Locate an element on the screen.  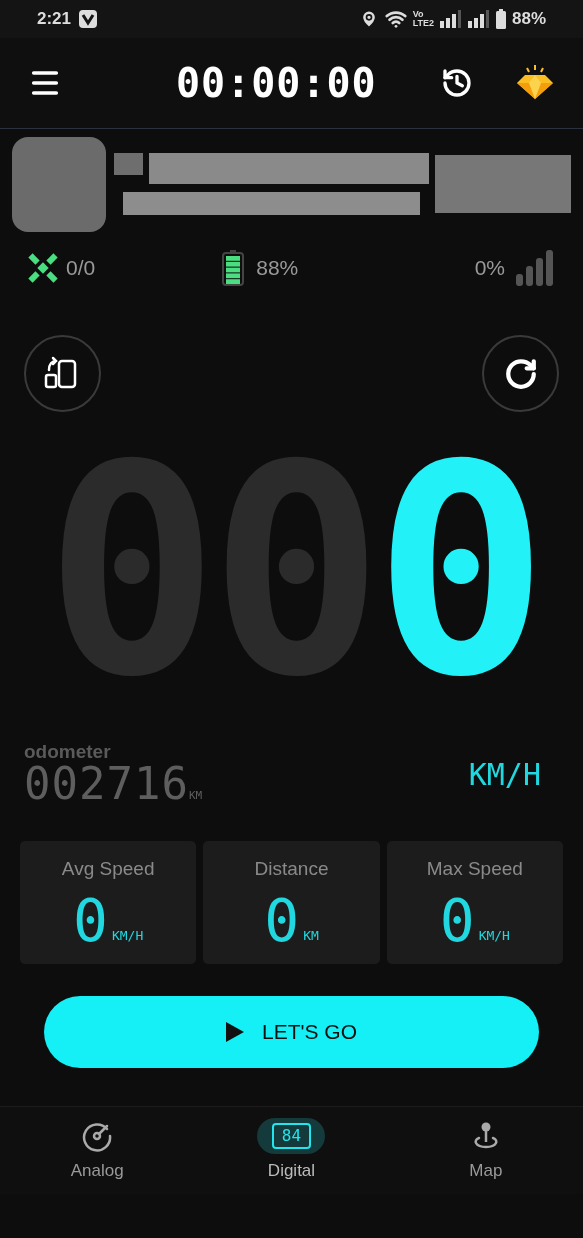
trip-timer: 00:00:00 is located at coordinates (276, 83).